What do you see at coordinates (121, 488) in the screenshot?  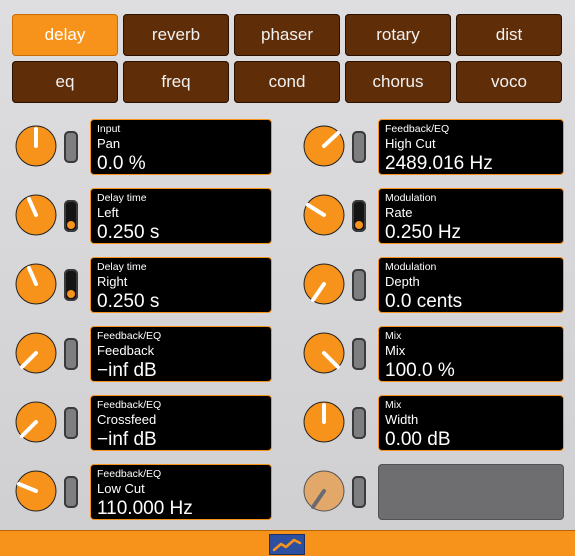 I see `low-cut-name: Low Cut` at bounding box center [121, 488].